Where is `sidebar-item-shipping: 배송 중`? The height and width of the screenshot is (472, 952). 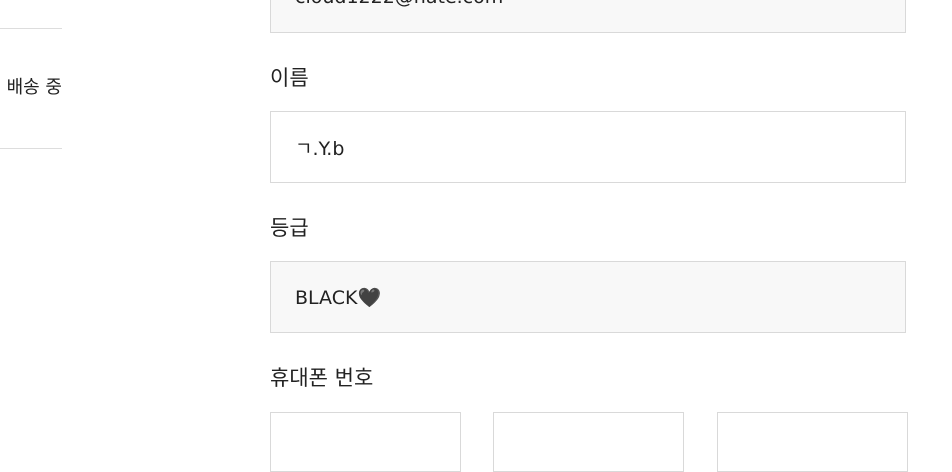 sidebar-item-shipping: 배송 중 is located at coordinates (31, 88).